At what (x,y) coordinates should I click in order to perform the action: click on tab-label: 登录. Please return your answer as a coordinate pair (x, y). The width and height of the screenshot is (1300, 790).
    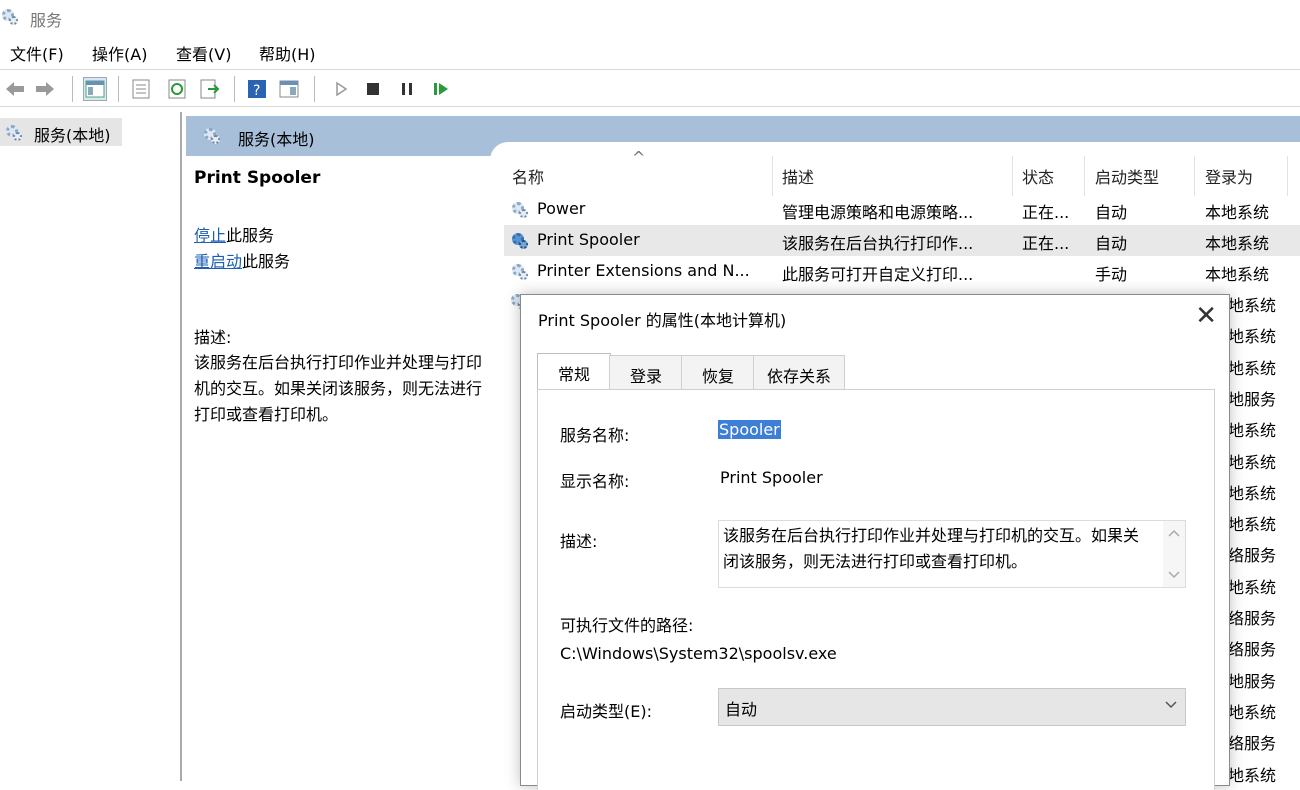
    Looking at the image, I should click on (645, 376).